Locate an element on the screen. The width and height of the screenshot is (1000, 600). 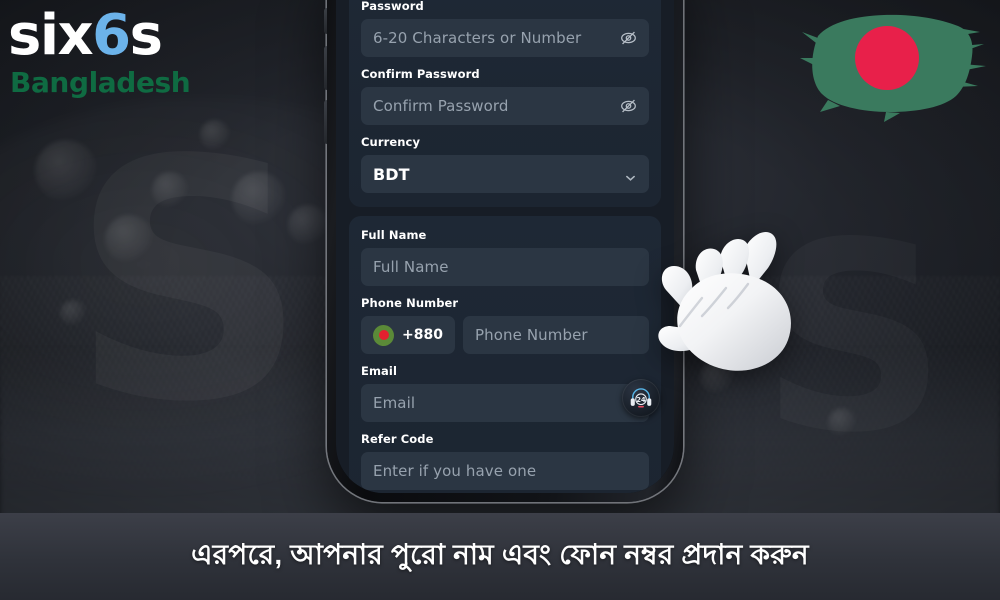
logo-wordmark: six6s is located at coordinates (99, 36).